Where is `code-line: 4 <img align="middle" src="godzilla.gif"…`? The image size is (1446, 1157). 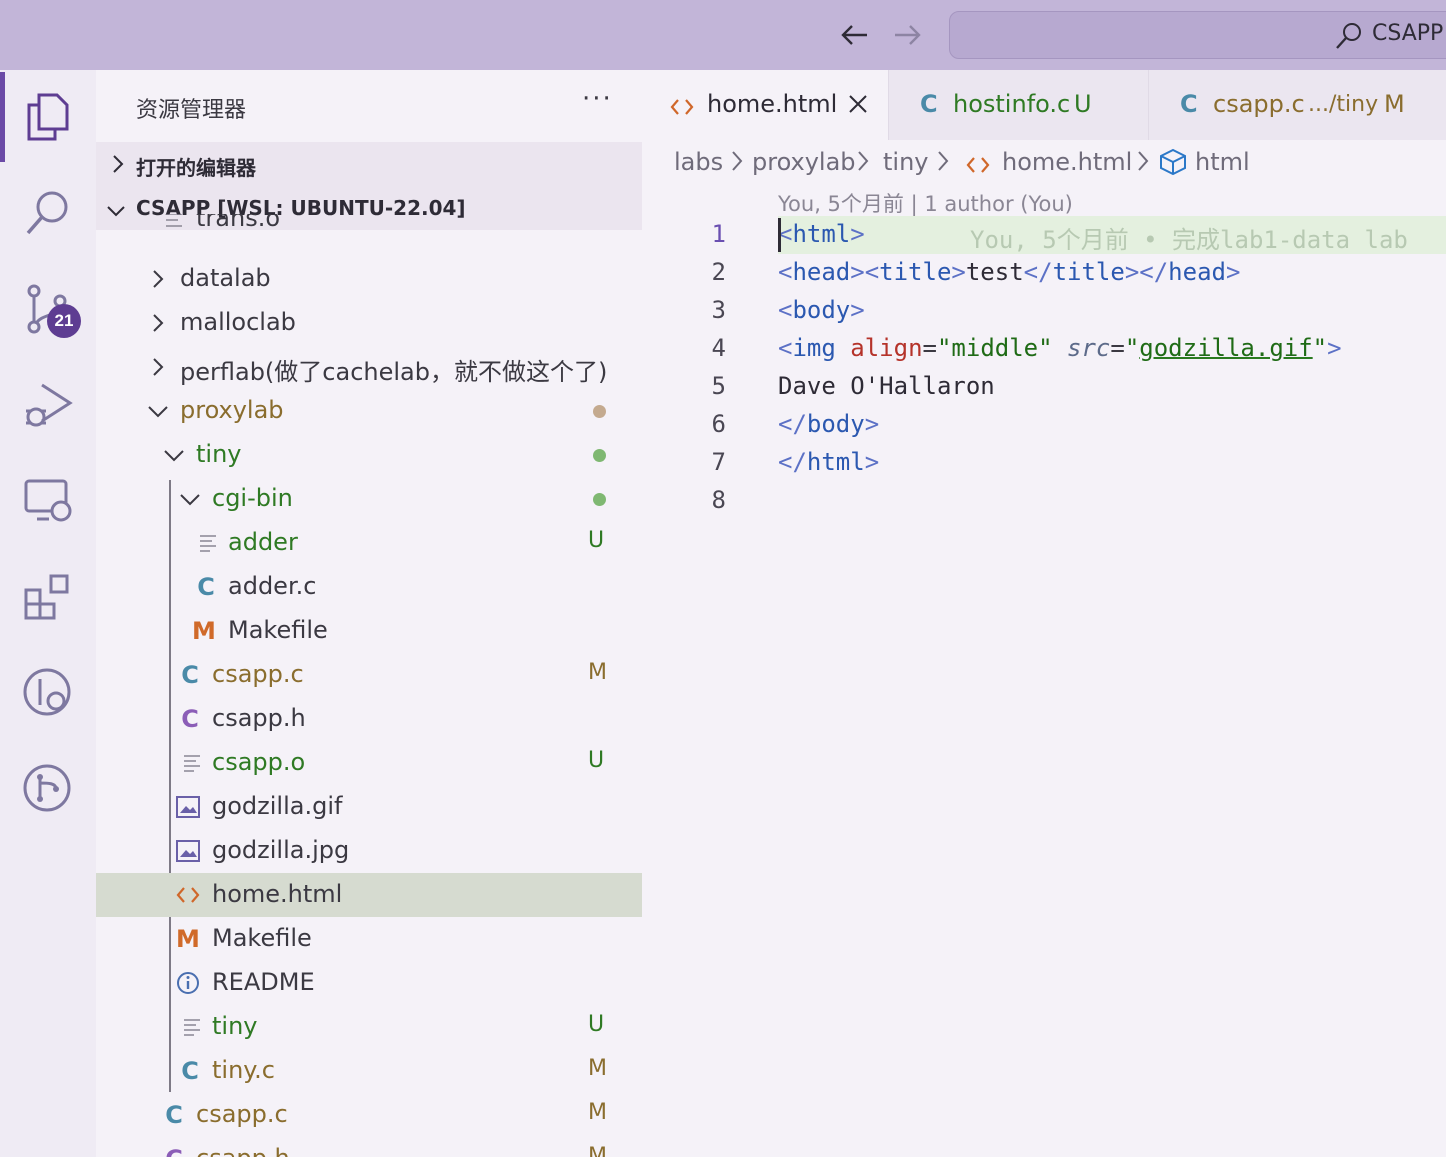 code-line: 4 <img align="middle" src="godzilla.gif"… is located at coordinates (1044, 349).